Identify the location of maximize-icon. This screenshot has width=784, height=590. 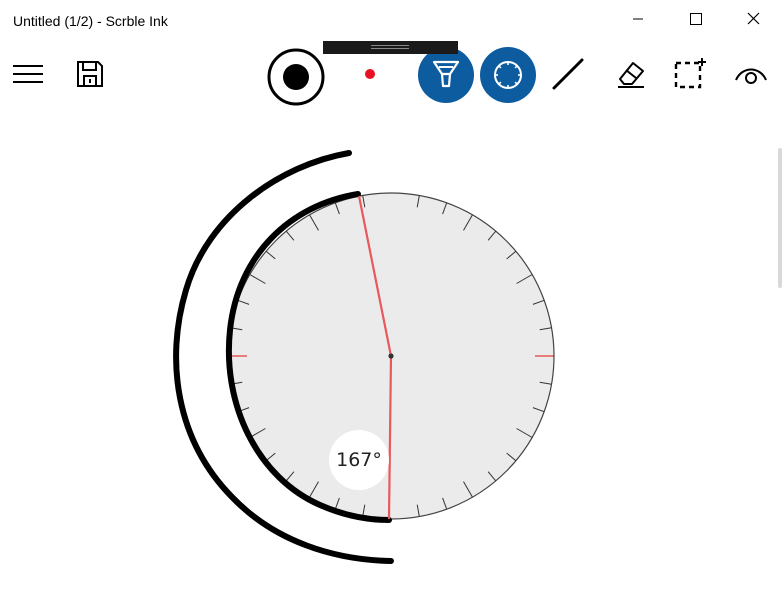
(696, 21).